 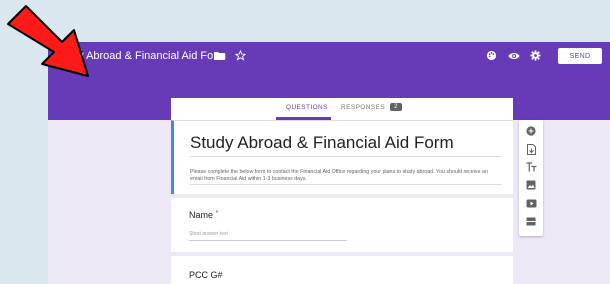 I want to click on tab-responses: RESPONSES 2, so click(x=371, y=107).